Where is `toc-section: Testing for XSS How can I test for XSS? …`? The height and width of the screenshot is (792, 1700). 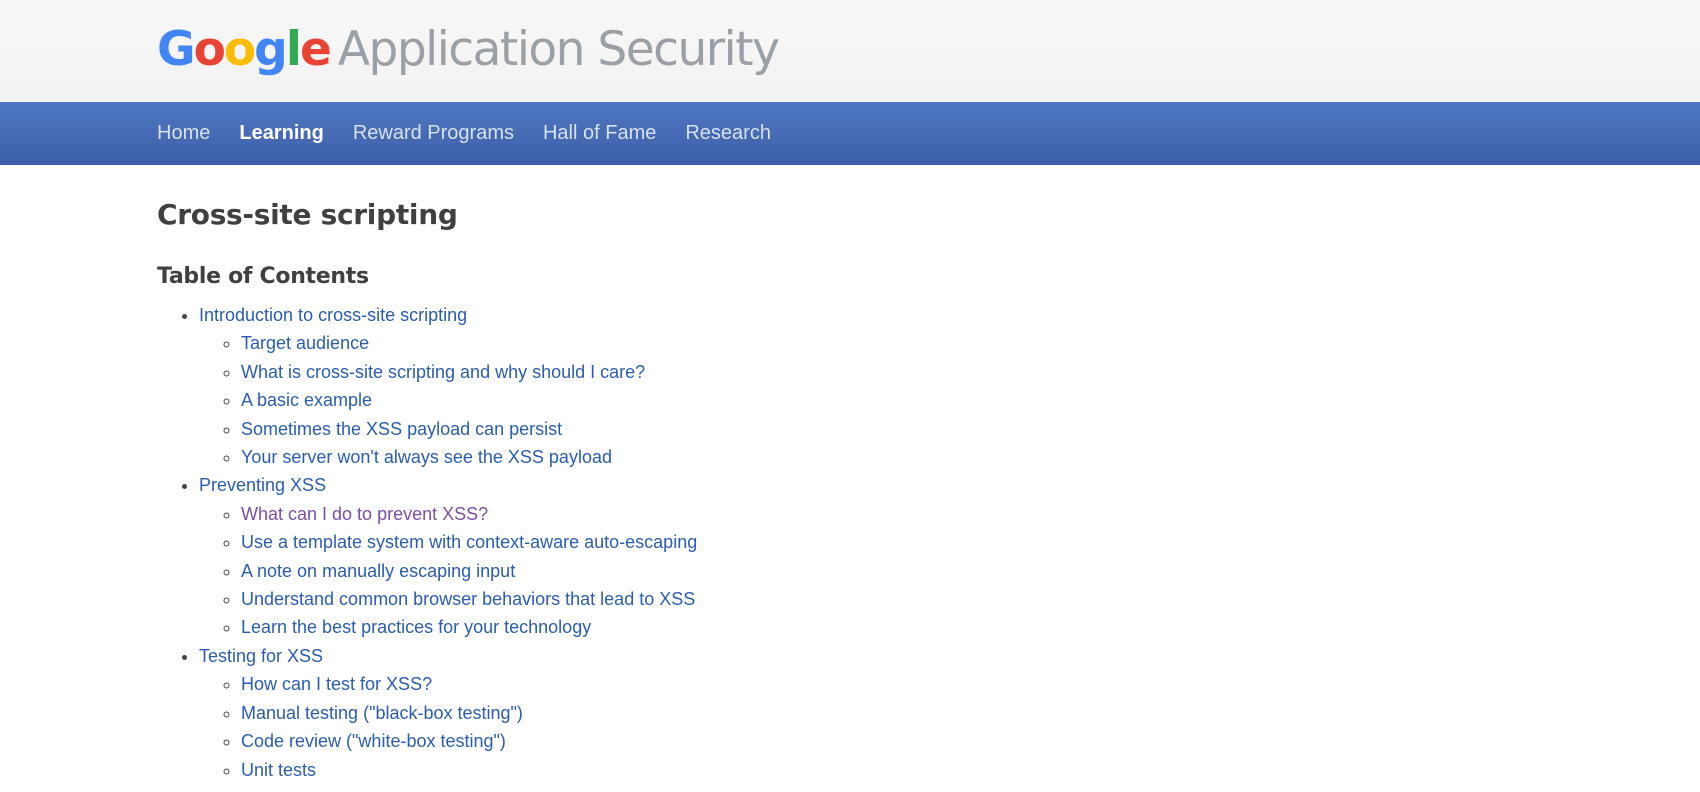 toc-section: Testing for XSS How can I test for XSS? … is located at coordinates (448, 713).